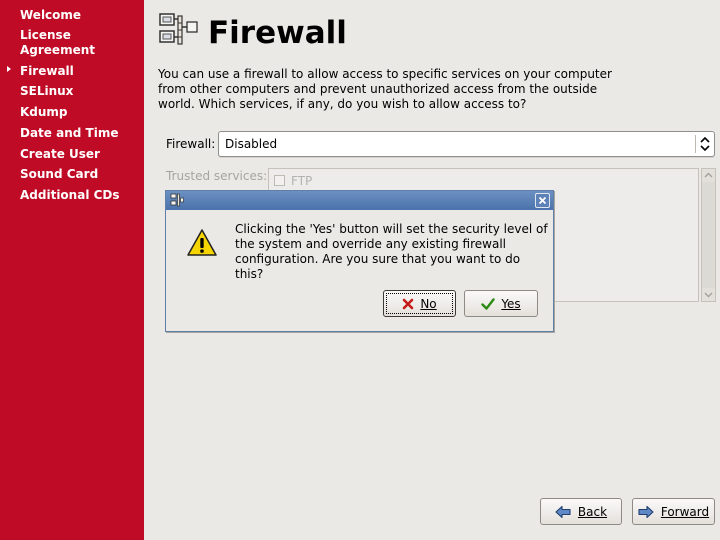  Describe the element at coordinates (428, 303) in the screenshot. I see `no-button-label: No` at that location.